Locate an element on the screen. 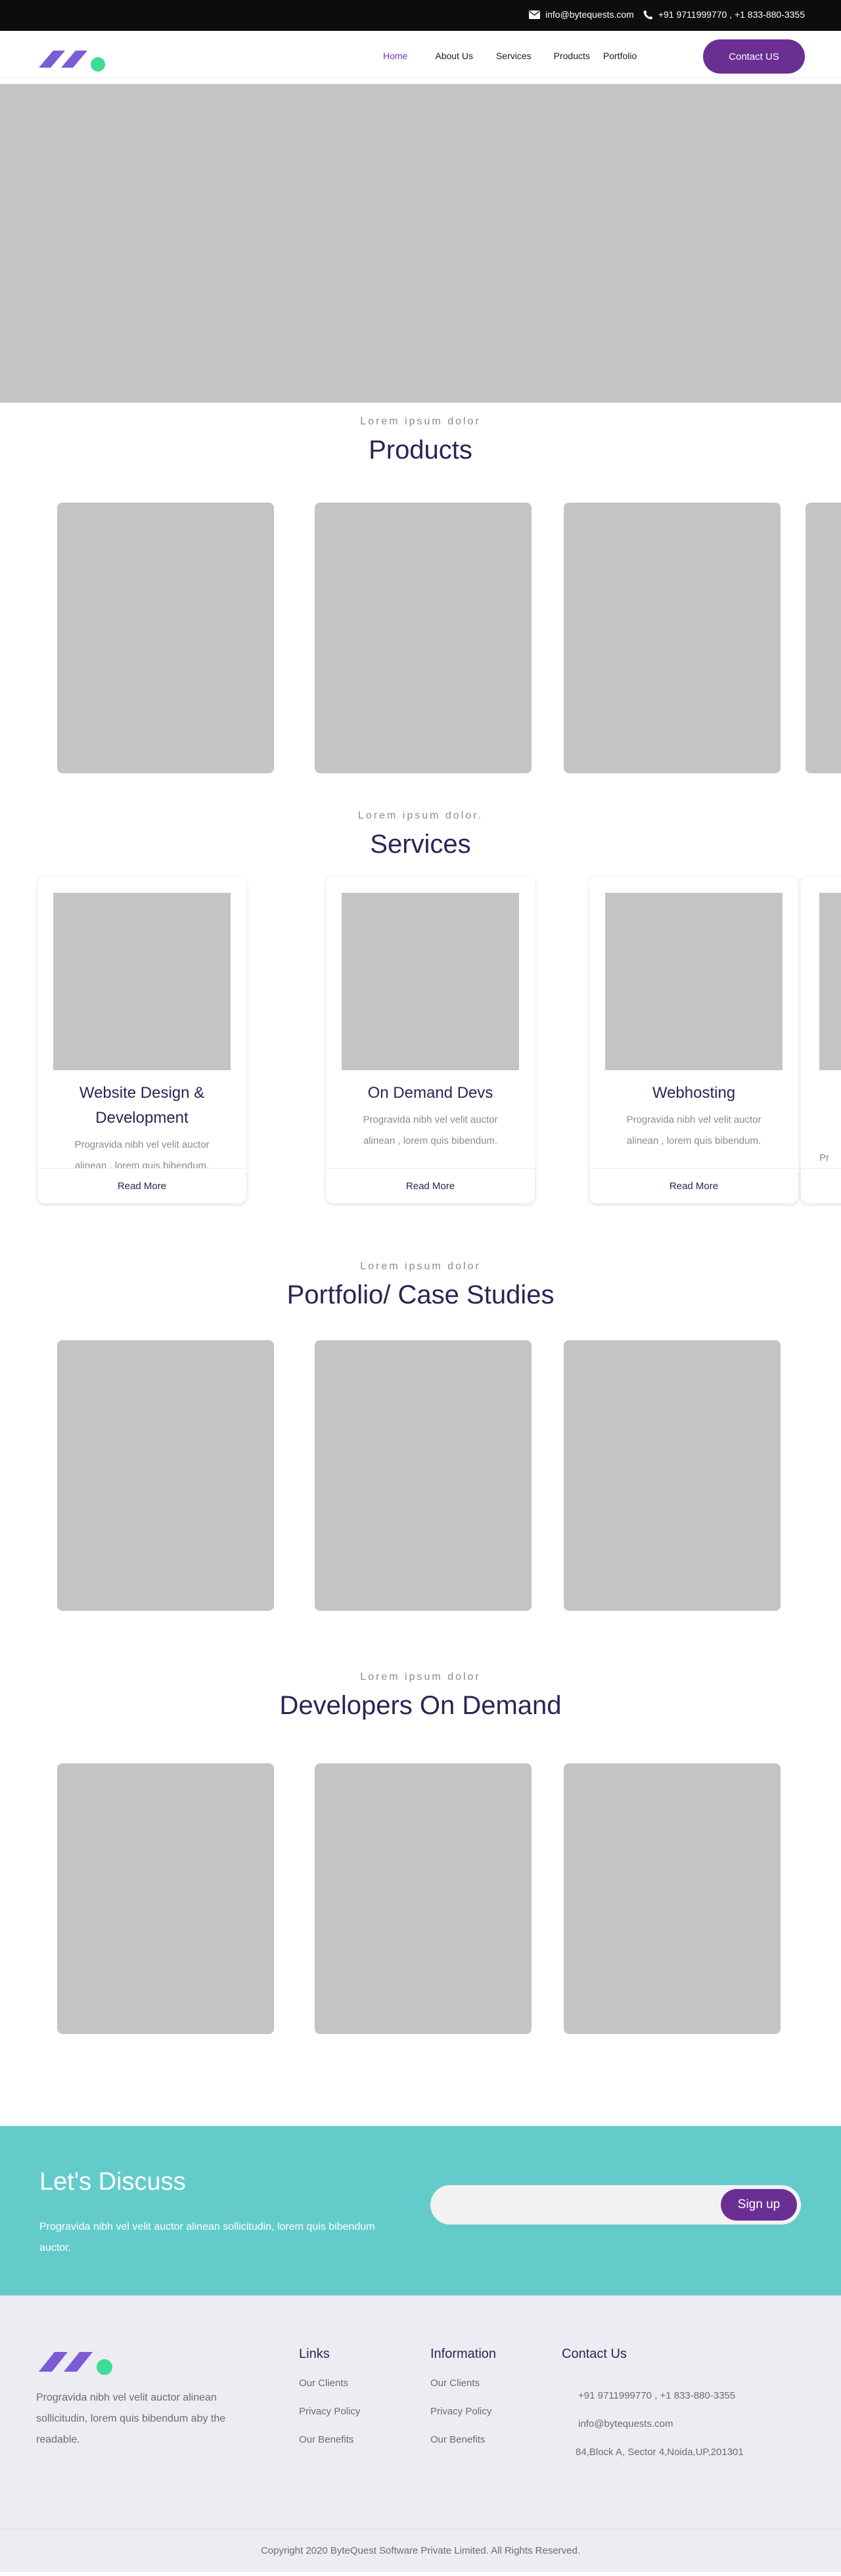 This screenshot has height=2576, width=841. footer-link-our-benefits: Our Benefits is located at coordinates (329, 2440).